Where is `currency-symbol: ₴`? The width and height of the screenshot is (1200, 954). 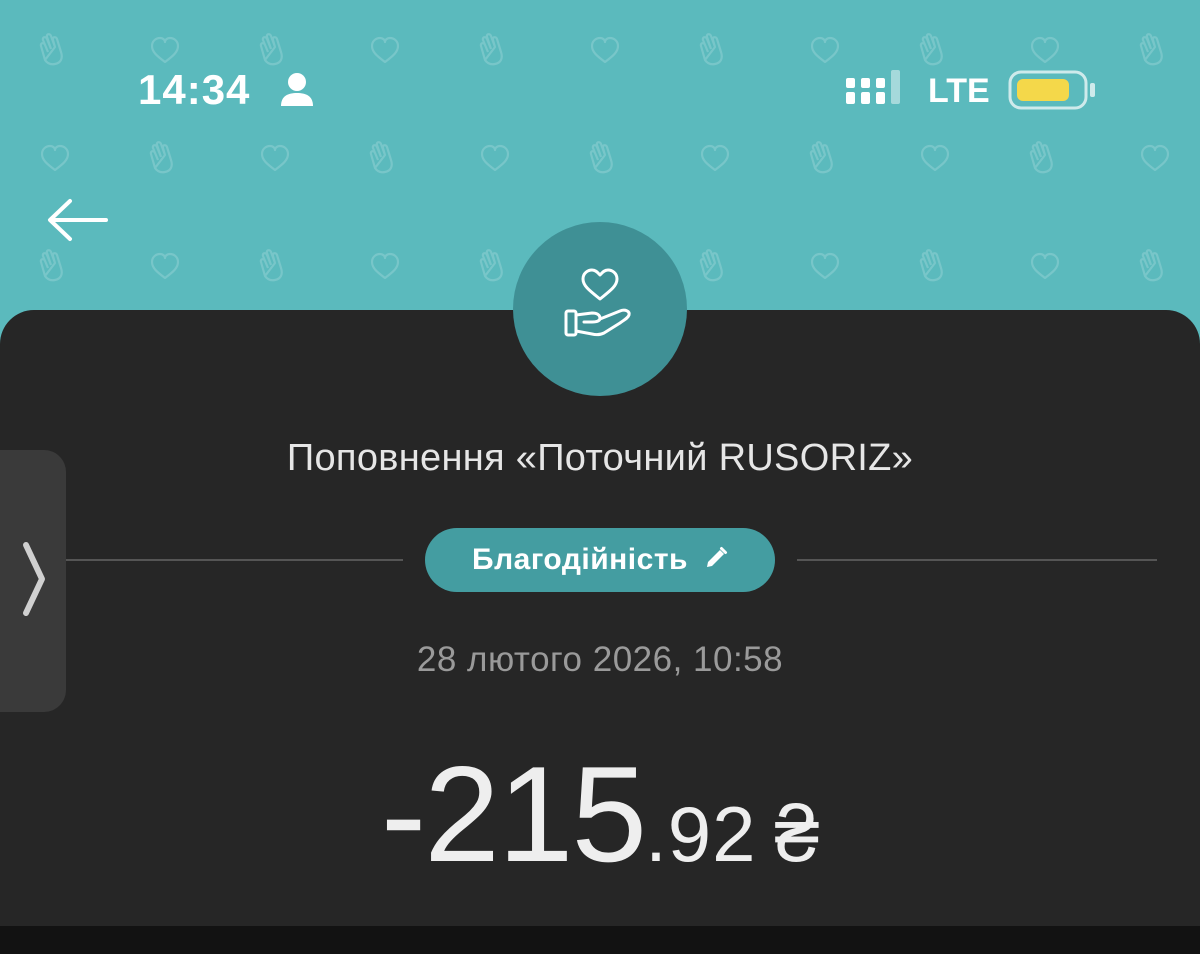 currency-symbol: ₴ is located at coordinates (797, 833).